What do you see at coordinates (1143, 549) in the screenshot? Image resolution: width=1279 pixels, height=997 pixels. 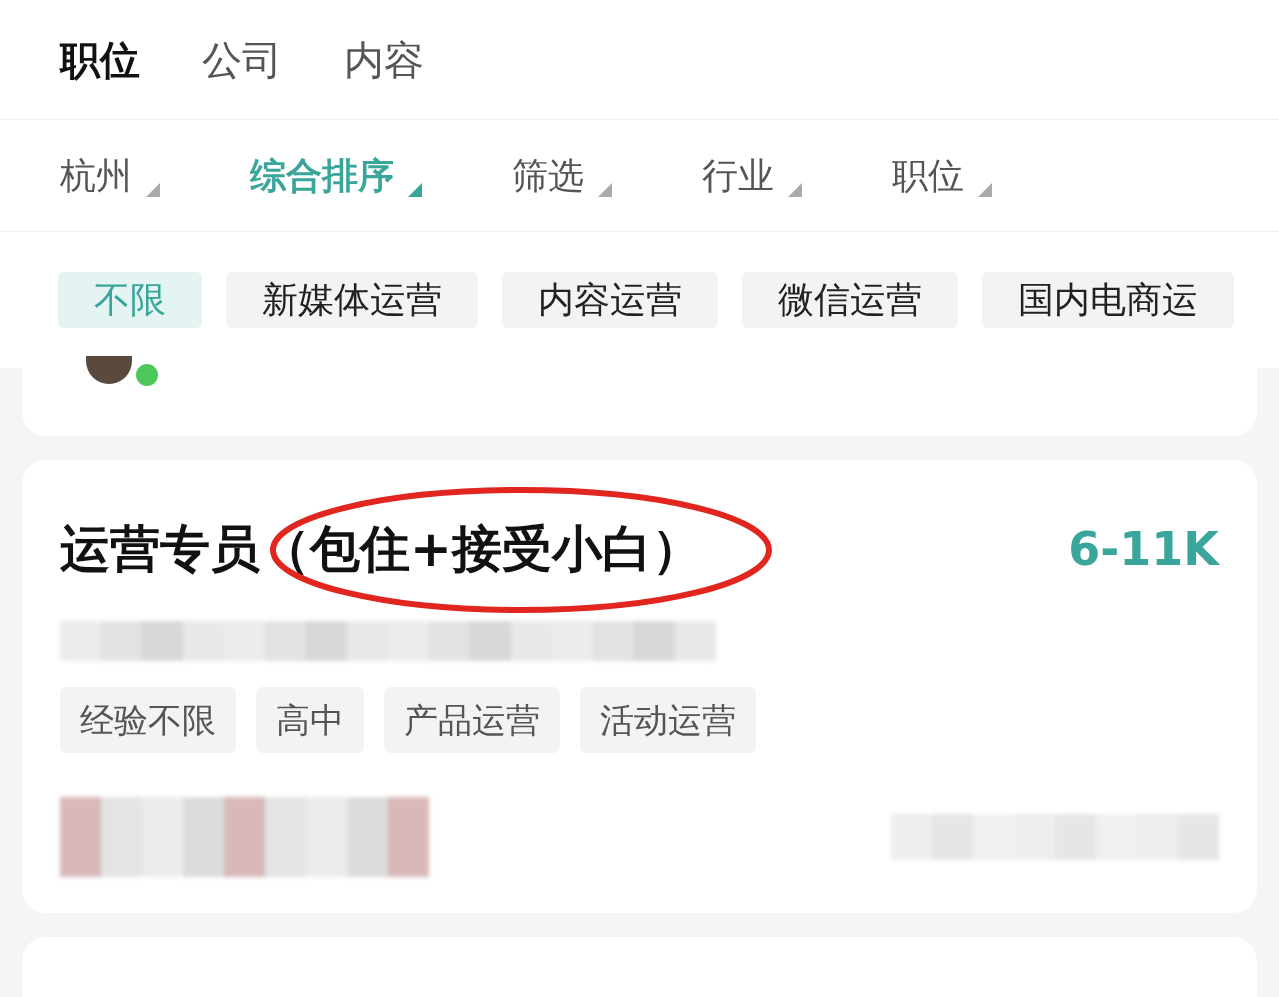 I see `salary: 6-11K` at bounding box center [1143, 549].